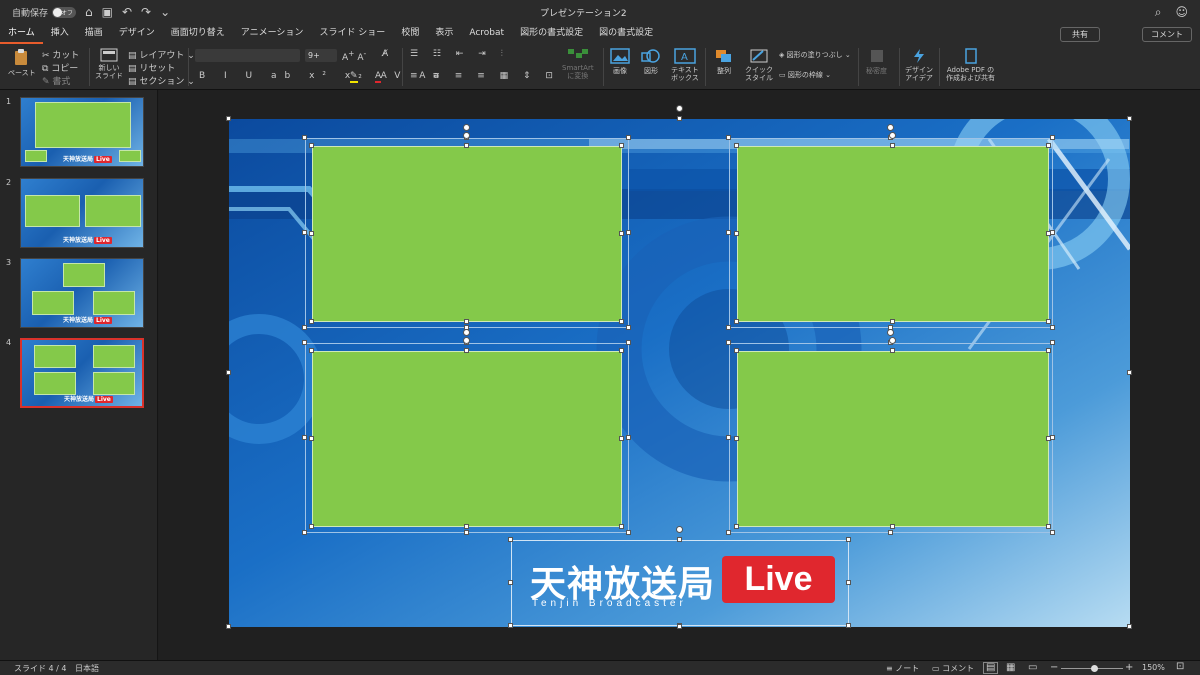  What do you see at coordinates (198, 34) in the screenshot?
I see `tab-4: 画面切り替え` at bounding box center [198, 34].